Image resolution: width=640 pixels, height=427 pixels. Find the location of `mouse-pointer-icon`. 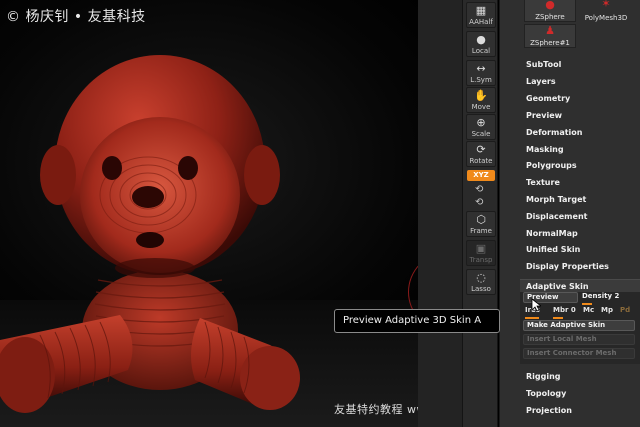

mouse-pointer-icon is located at coordinates (536, 305).